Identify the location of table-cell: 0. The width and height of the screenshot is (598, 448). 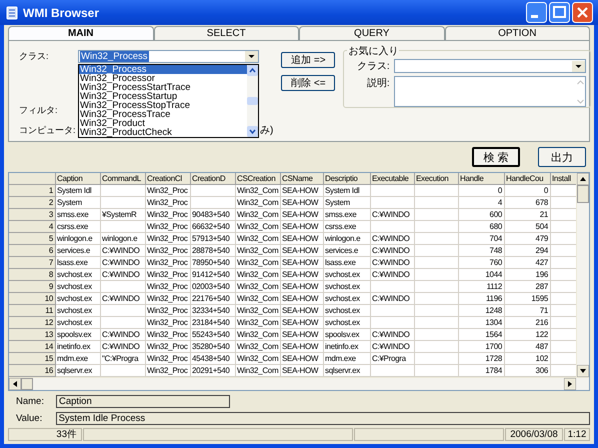
(482, 191).